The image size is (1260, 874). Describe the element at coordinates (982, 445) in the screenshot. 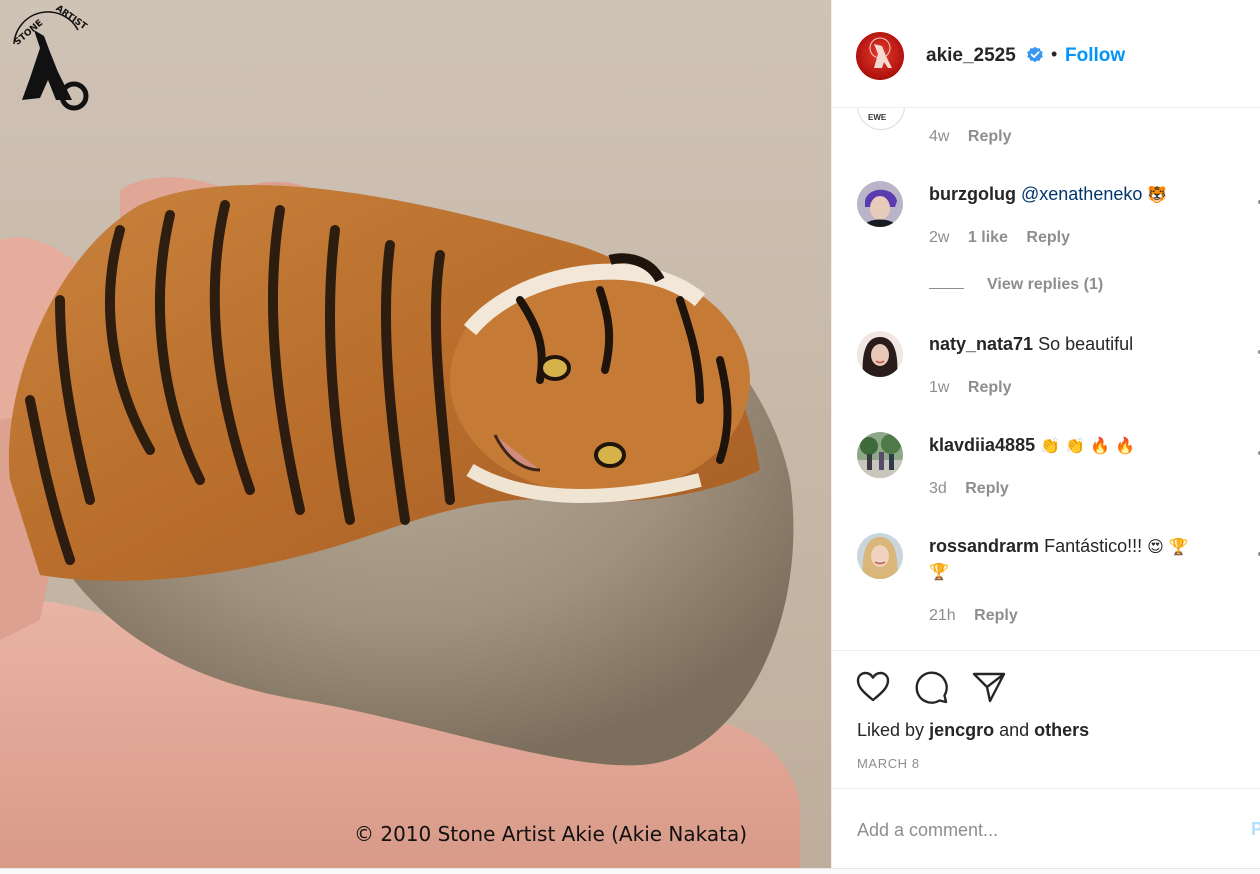

I see `comment-username: klavdiia4885` at that location.